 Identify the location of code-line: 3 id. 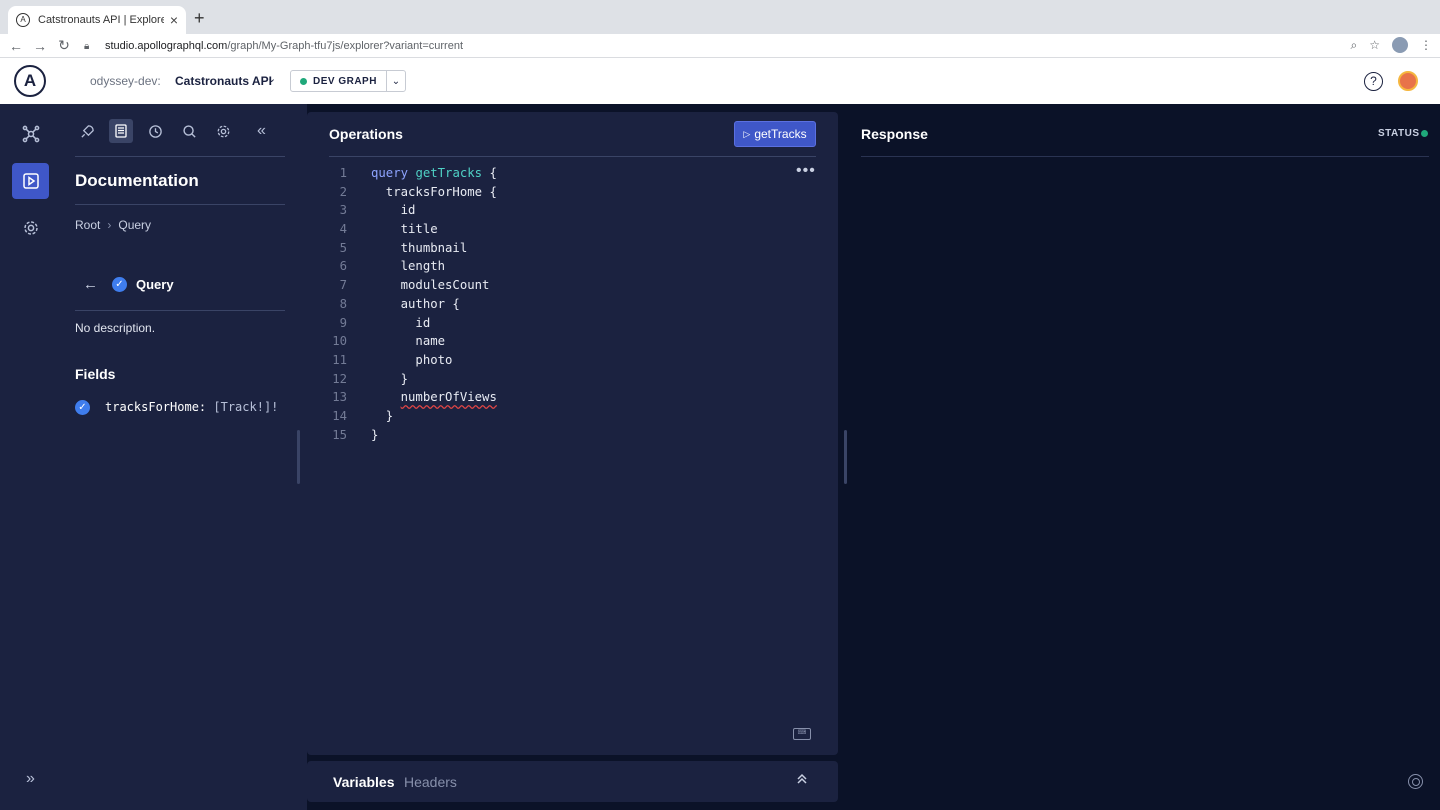
(572, 210).